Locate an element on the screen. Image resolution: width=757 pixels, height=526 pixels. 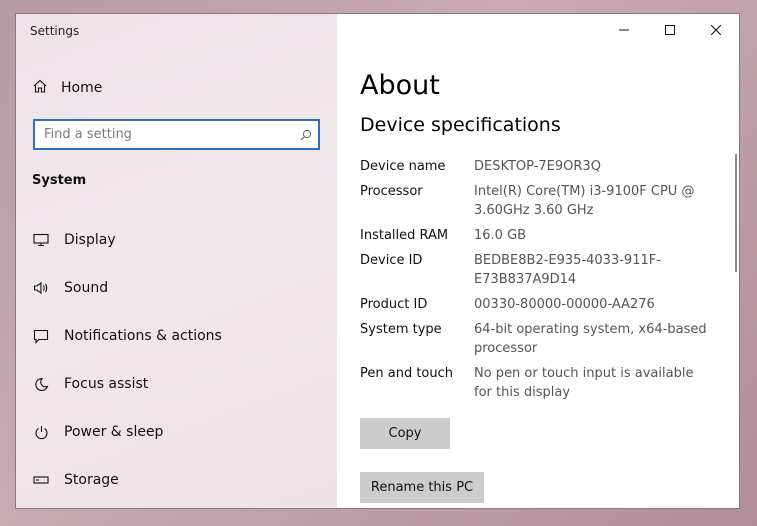
home-icon is located at coordinates (40, 88).